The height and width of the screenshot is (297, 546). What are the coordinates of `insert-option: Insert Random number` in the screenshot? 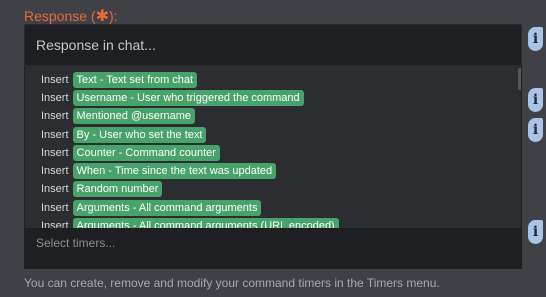 It's located at (102, 190).